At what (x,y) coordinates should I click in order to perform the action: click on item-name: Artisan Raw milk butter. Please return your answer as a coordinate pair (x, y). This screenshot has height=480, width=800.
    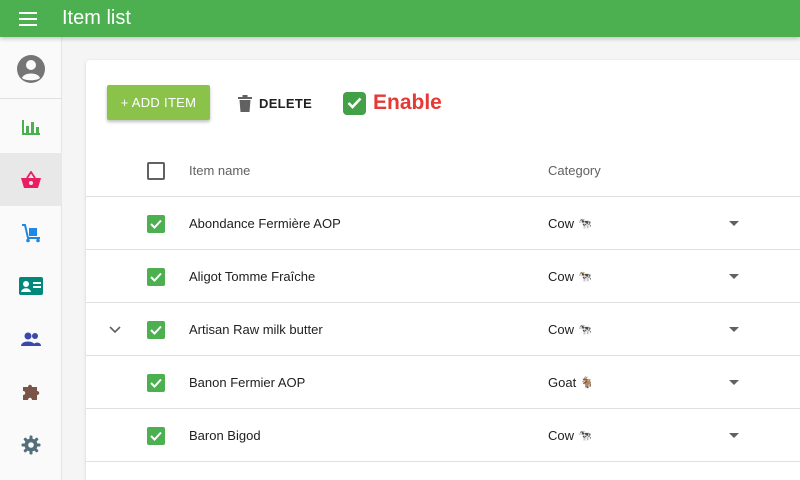
    Looking at the image, I should click on (256, 329).